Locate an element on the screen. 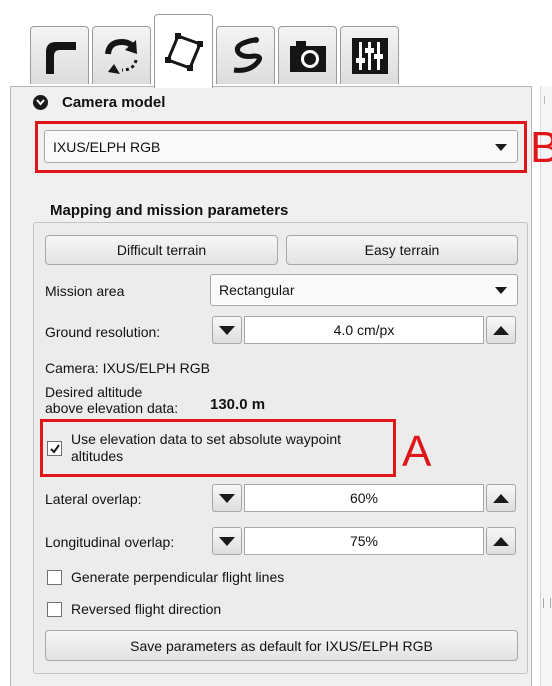  ground-resolution-increment-button is located at coordinates (501, 330).